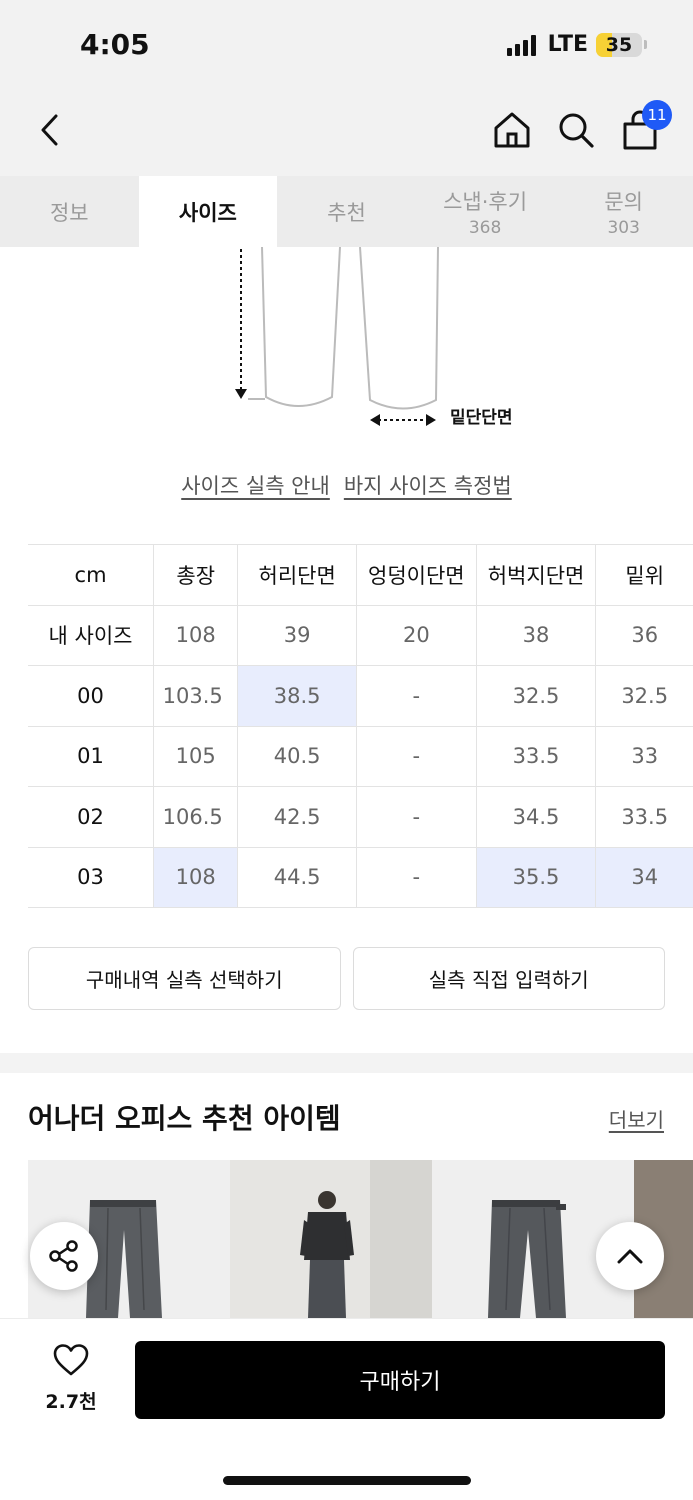 This screenshot has width=693, height=1500. Describe the element at coordinates (428, 485) in the screenshot. I see `measure-method-link: 바지 사이즈 측정법` at that location.